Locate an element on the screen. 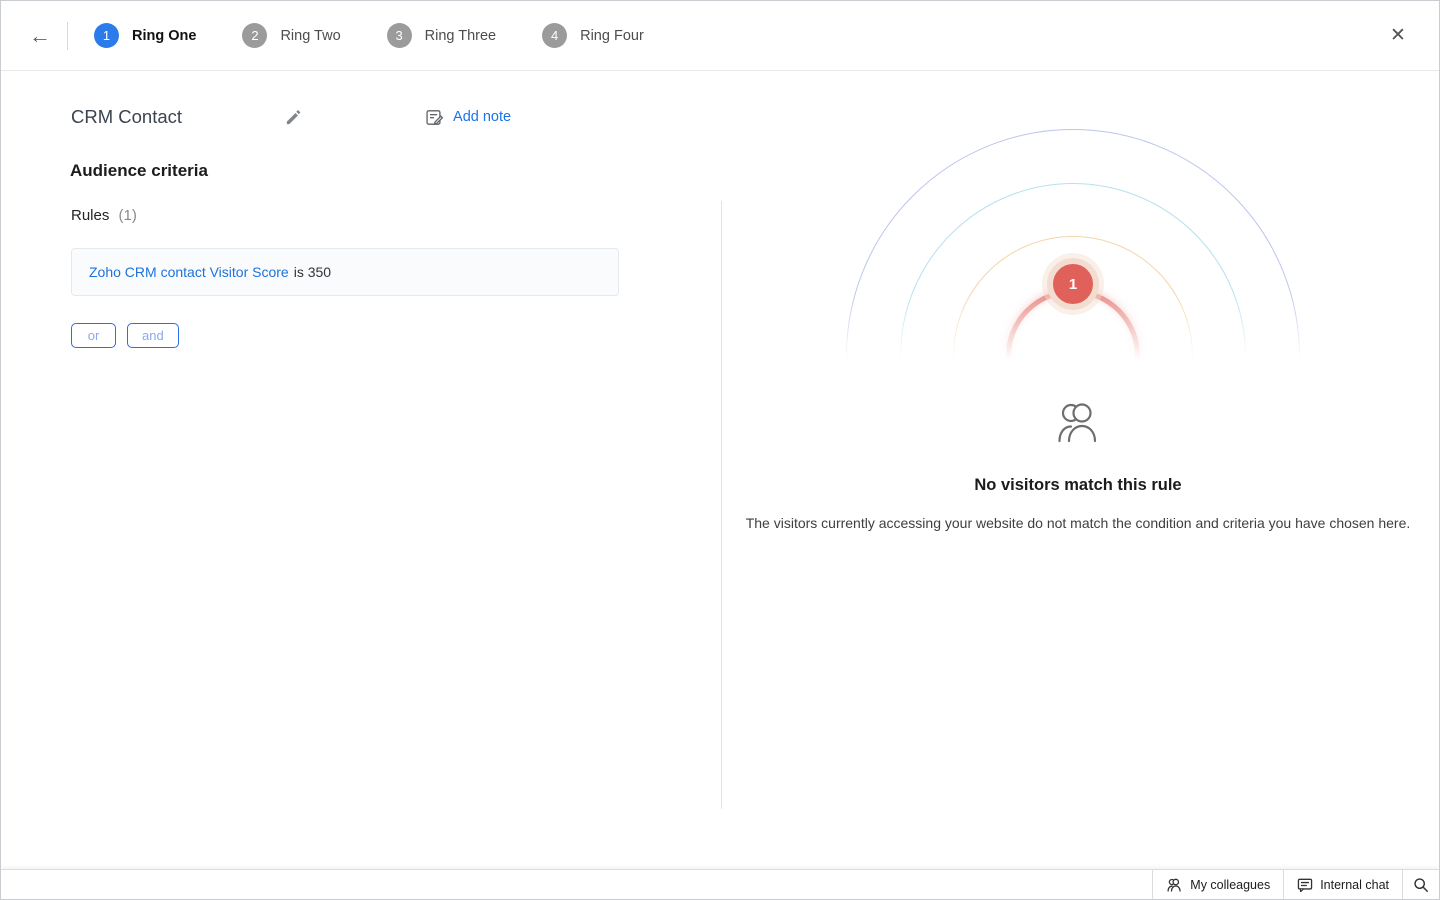  step-ring-four: 4 Ring Four is located at coordinates (593, 35).